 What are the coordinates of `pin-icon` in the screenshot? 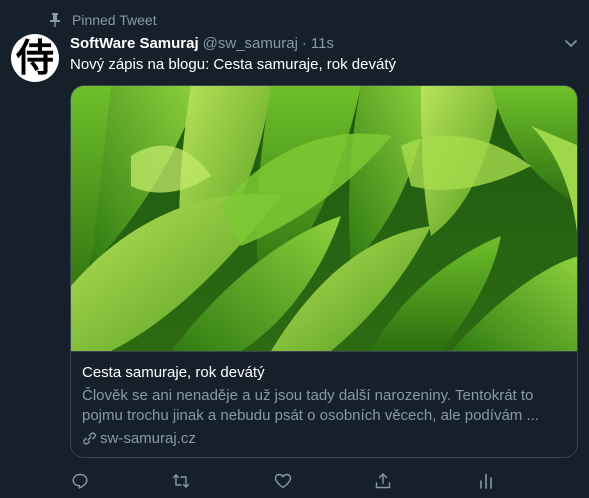 It's located at (55, 20).